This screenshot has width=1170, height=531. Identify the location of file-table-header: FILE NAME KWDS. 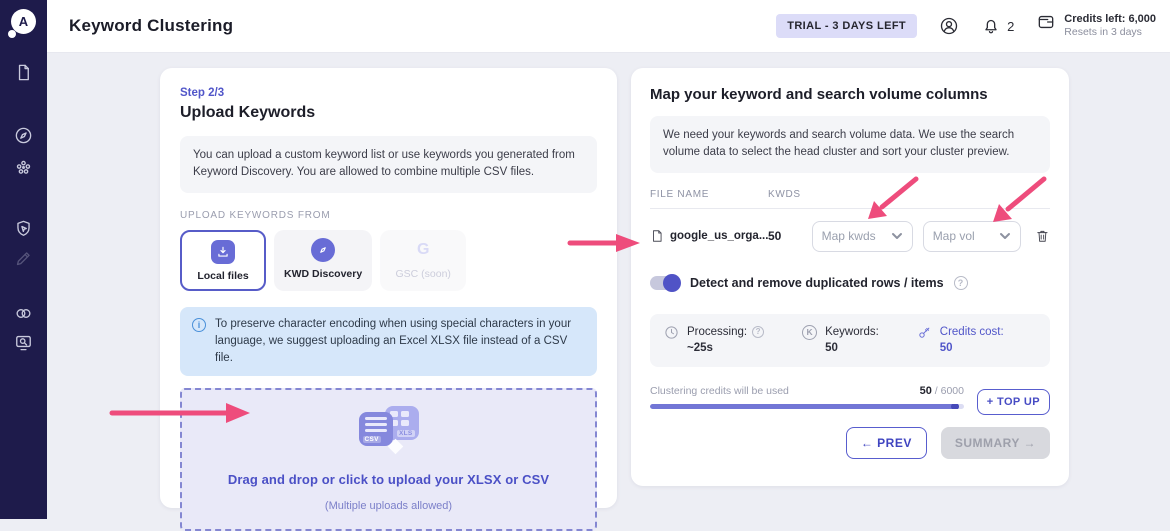
(850, 199).